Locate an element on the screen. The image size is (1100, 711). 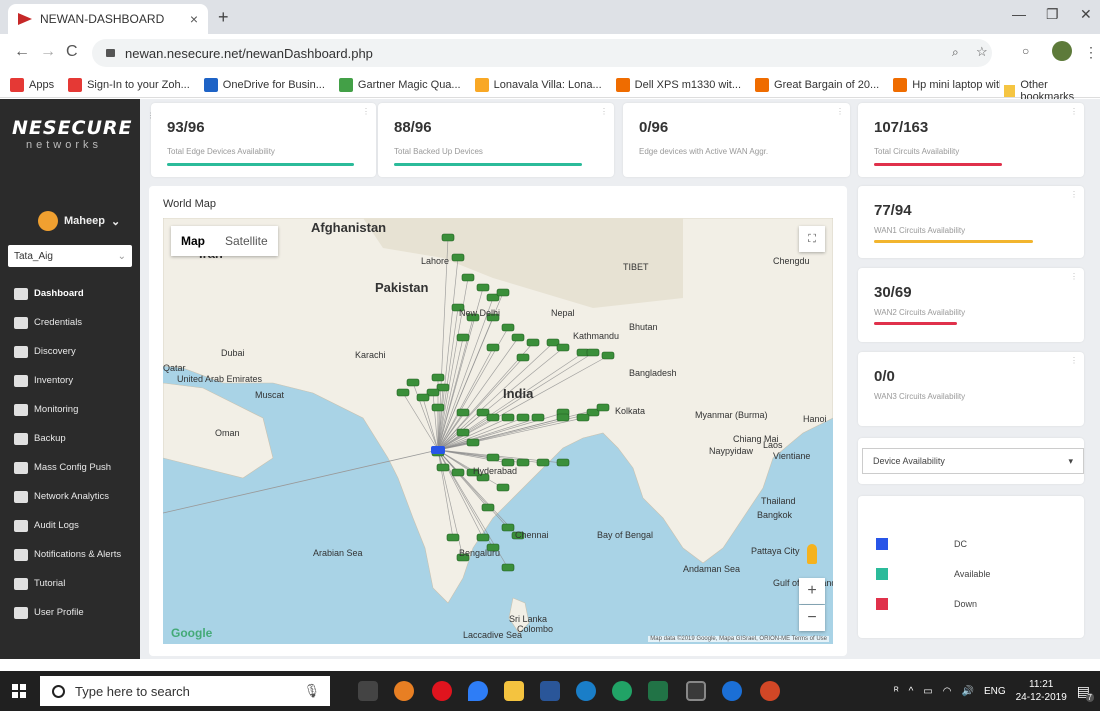
skype-icon is located at coordinates (586, 691).